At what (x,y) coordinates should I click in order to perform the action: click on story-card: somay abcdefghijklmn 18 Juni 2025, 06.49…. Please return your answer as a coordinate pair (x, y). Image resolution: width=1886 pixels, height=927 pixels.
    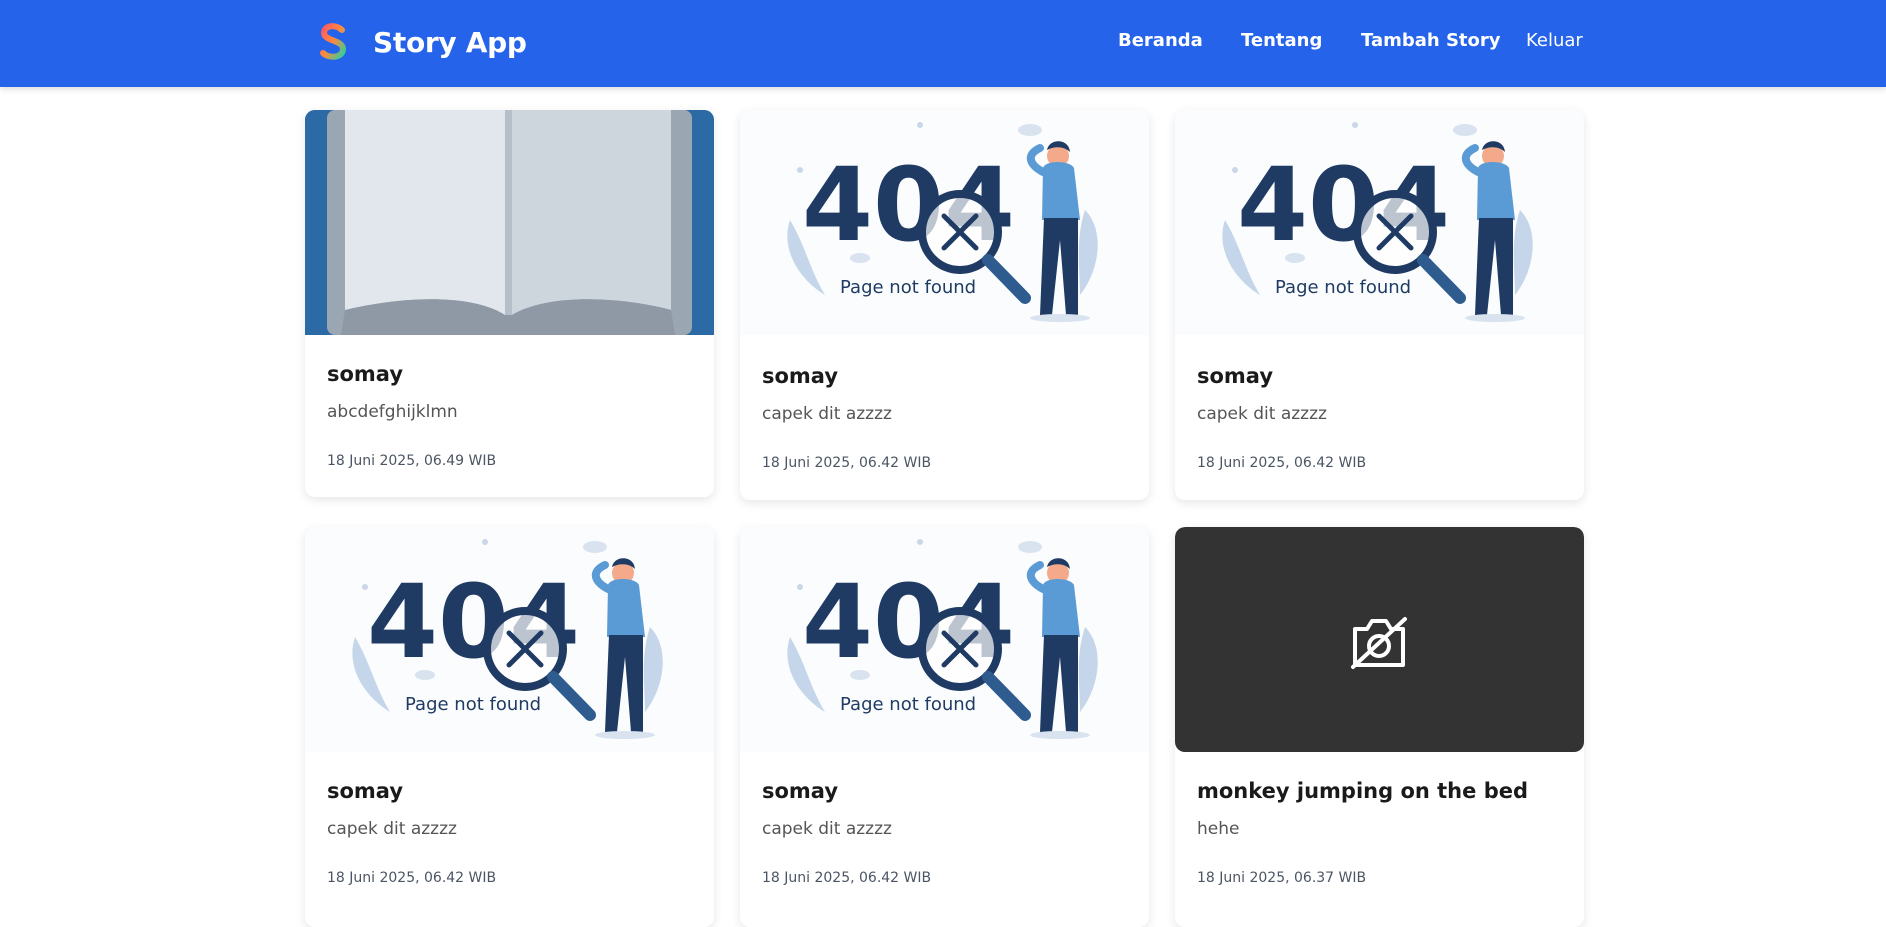
    Looking at the image, I should click on (509, 303).